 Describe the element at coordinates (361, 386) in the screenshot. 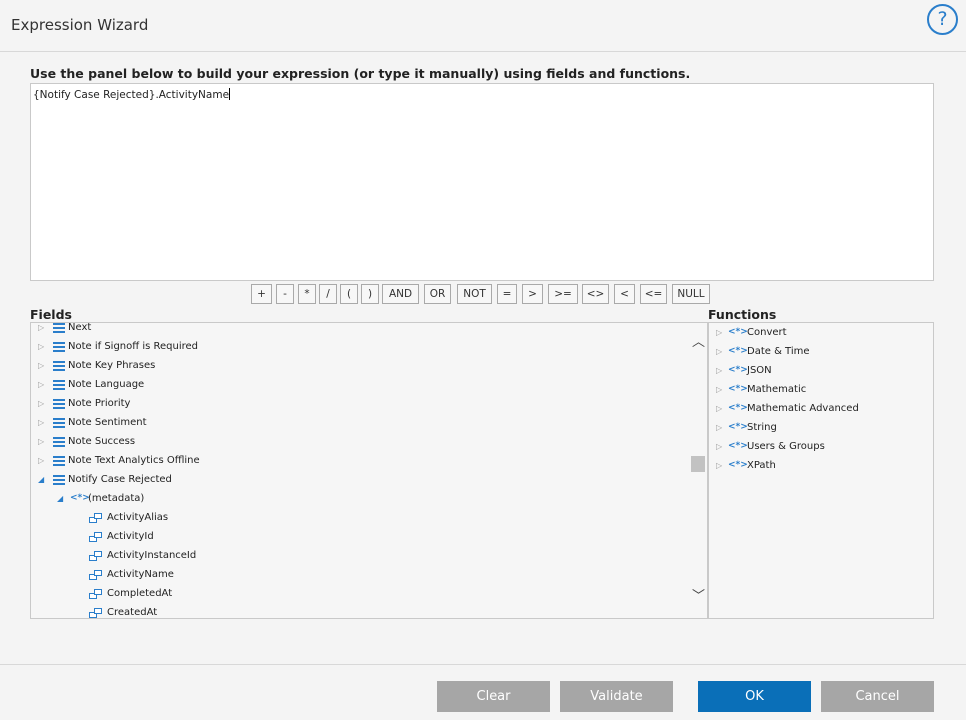

I see `tree-item-note-language: ▷ Note Language` at that location.